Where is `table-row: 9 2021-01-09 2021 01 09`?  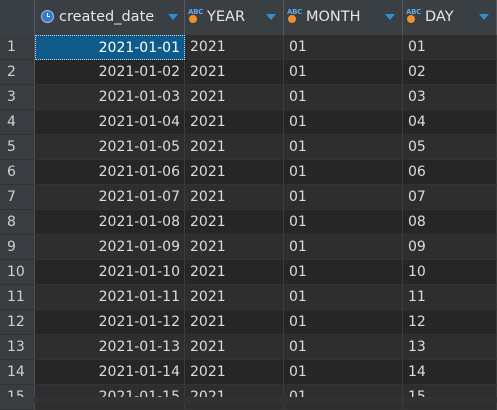
table-row: 9 2021-01-09 2021 01 09 is located at coordinates (248, 247).